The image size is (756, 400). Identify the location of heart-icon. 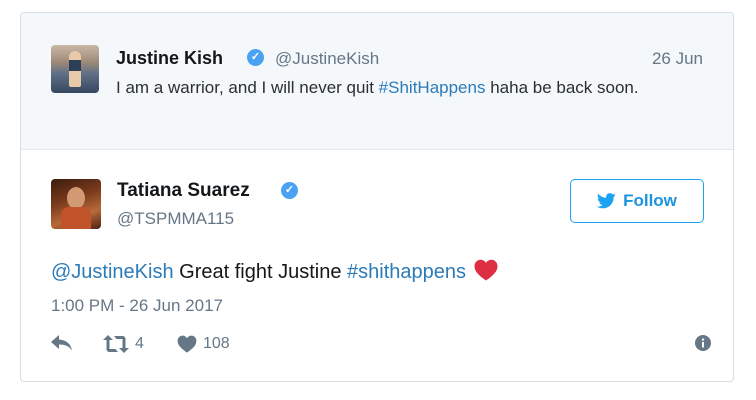
(187, 344).